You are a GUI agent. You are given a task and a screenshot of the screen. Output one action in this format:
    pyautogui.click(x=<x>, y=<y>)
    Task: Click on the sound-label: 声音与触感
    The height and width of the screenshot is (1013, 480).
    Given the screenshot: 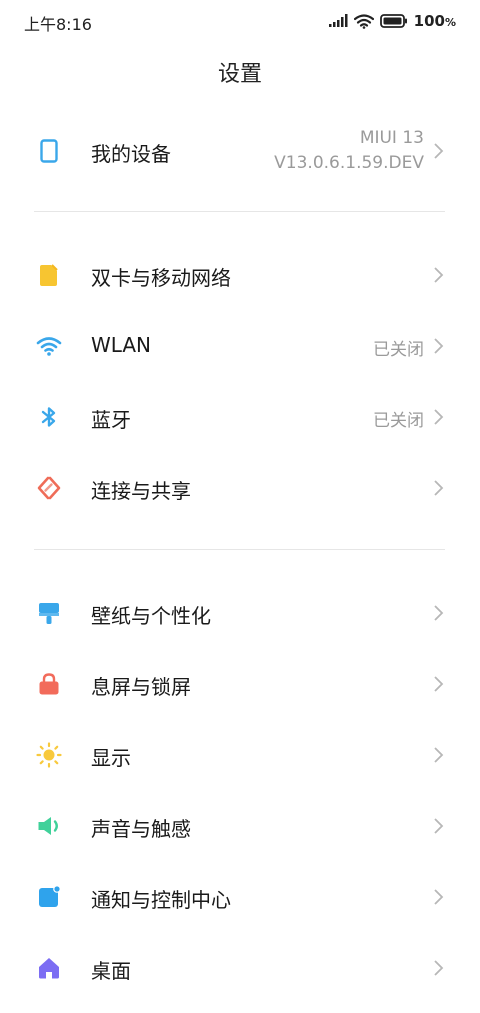 What is the action you would take?
    pyautogui.click(x=141, y=829)
    